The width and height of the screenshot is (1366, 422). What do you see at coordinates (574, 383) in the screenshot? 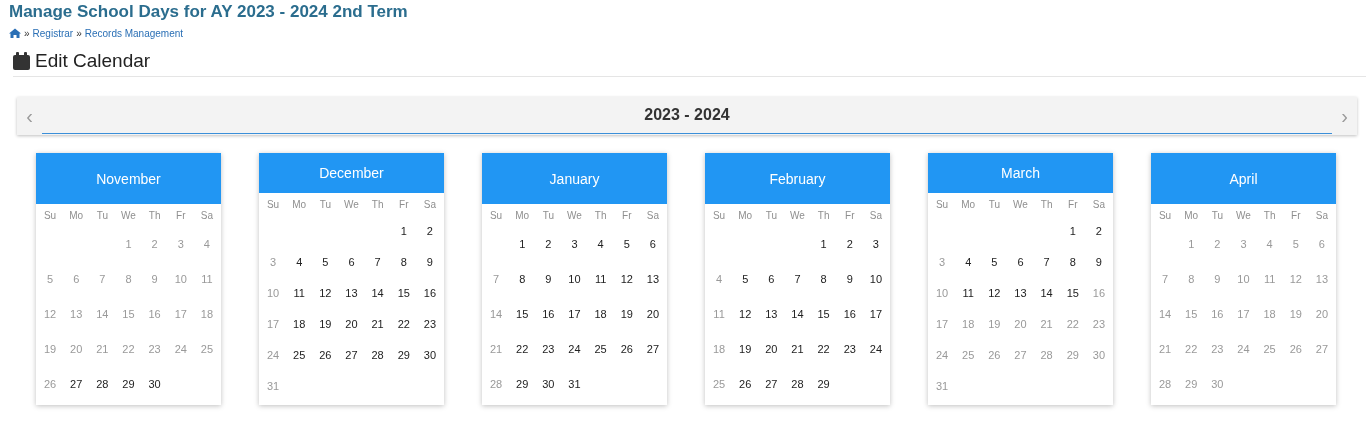
I see `day-number: 31` at bounding box center [574, 383].